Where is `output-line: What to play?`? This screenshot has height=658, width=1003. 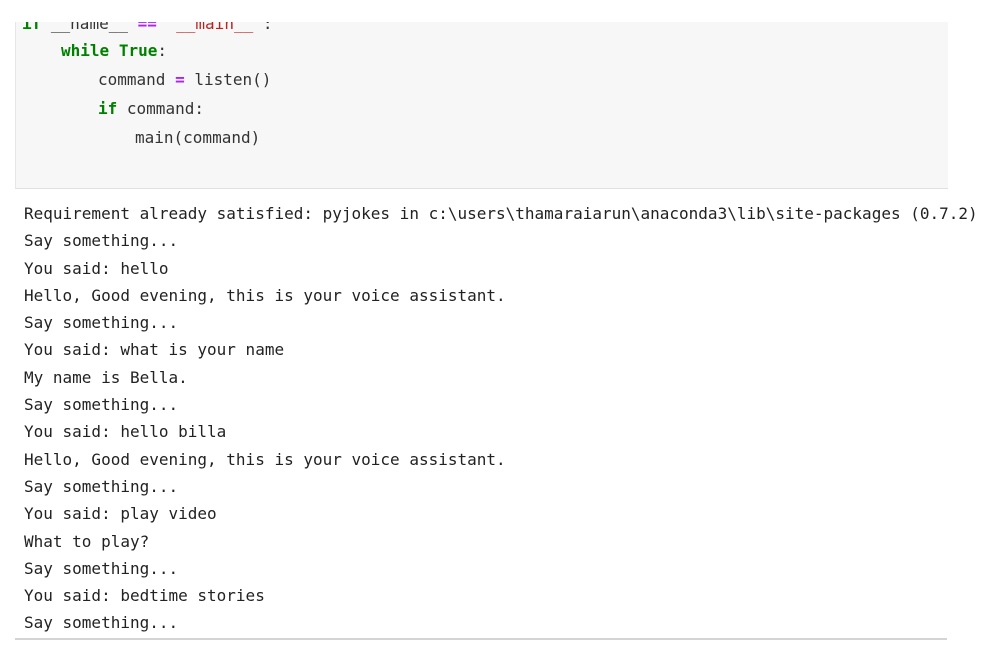 output-line: What to play? is located at coordinates (87, 541).